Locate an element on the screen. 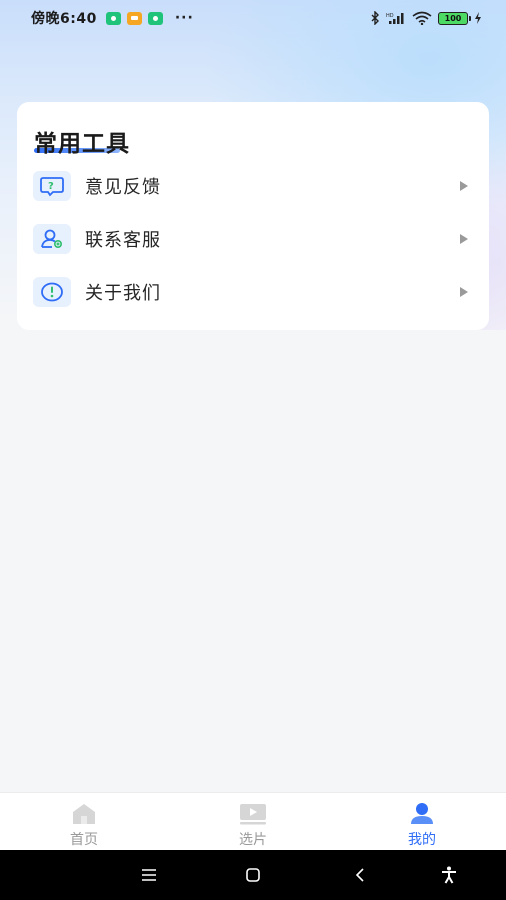  tab-select-film: 选片 is located at coordinates (253, 822).